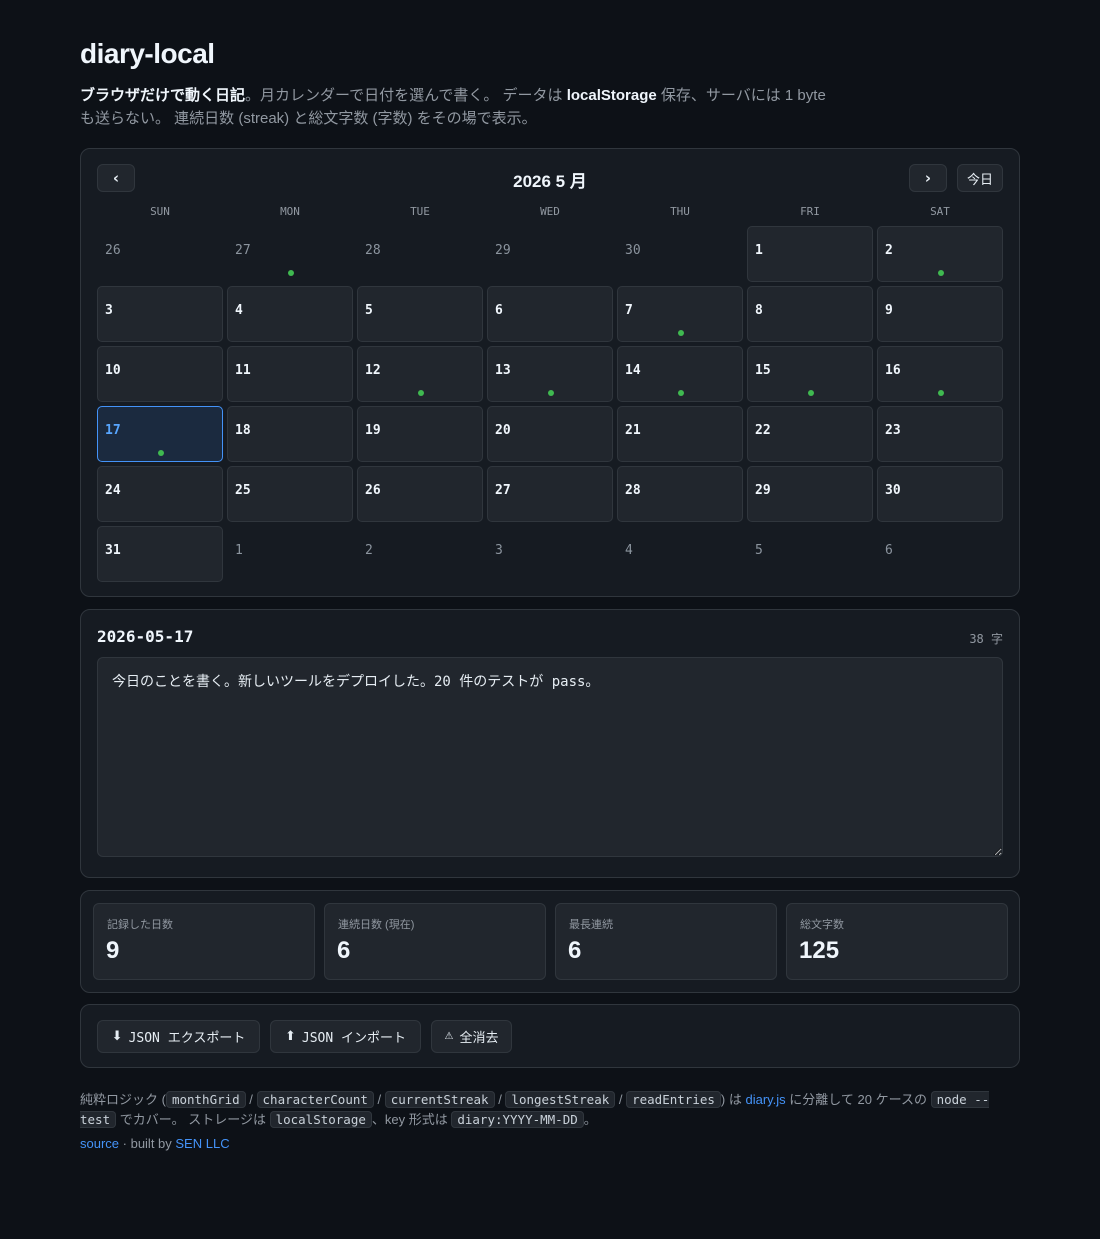  What do you see at coordinates (160, 374) in the screenshot?
I see `day-cell: 10` at bounding box center [160, 374].